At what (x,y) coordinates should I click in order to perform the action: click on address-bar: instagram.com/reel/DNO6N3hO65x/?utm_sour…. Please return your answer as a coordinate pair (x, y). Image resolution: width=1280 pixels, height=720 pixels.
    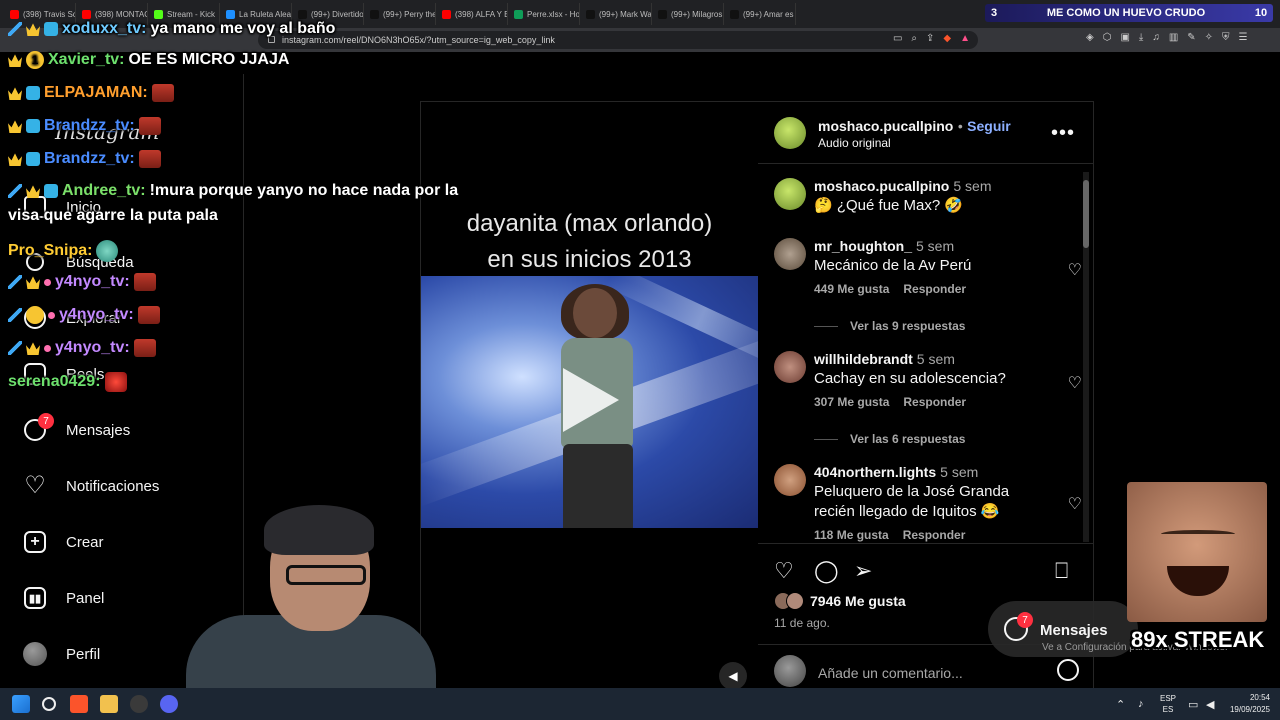
    Looking at the image, I should click on (618, 40).